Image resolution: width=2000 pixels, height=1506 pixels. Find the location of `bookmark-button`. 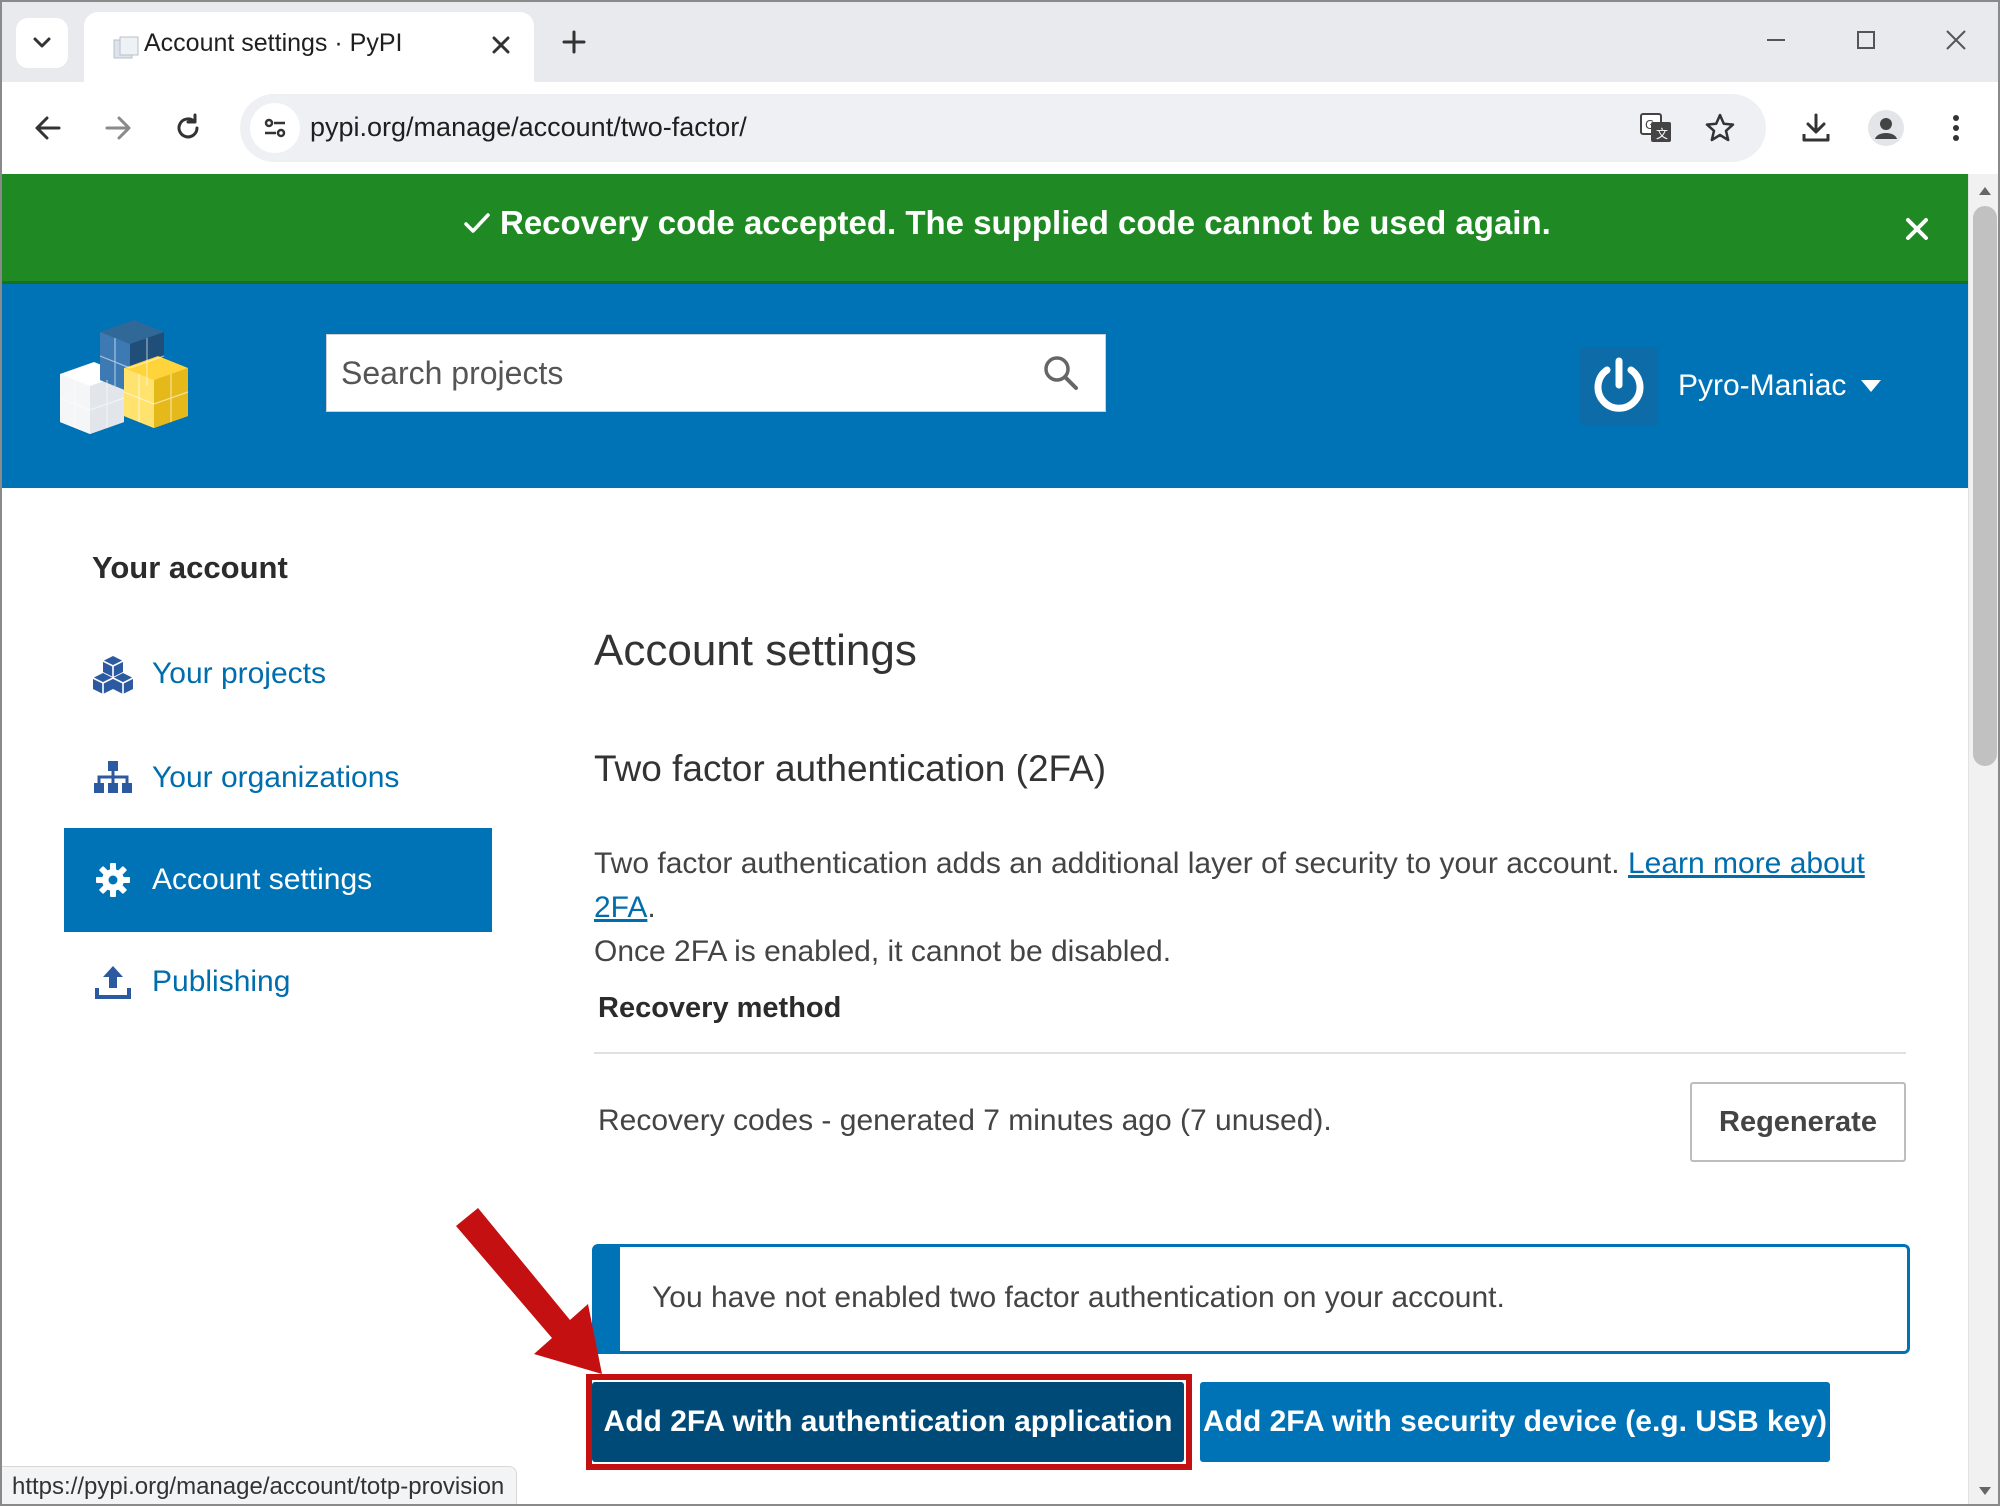

bookmark-button is located at coordinates (1720, 128).